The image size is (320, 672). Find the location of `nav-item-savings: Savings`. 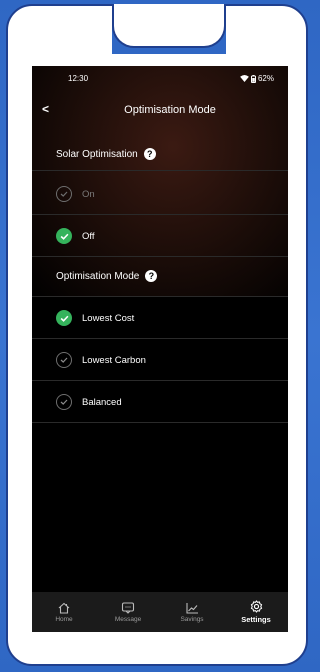

nav-item-savings: Savings is located at coordinates (192, 612).